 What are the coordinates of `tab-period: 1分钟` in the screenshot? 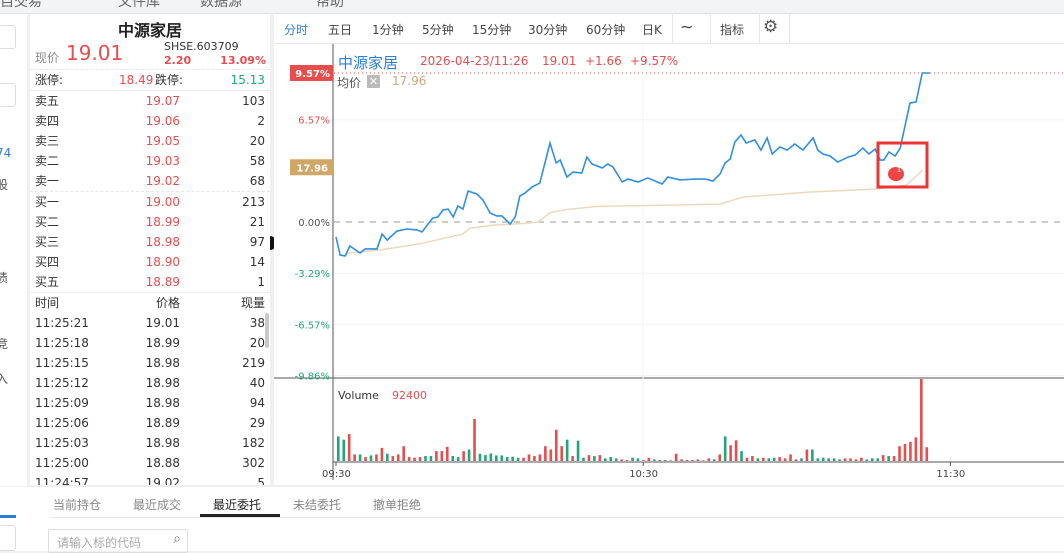 It's located at (388, 29).